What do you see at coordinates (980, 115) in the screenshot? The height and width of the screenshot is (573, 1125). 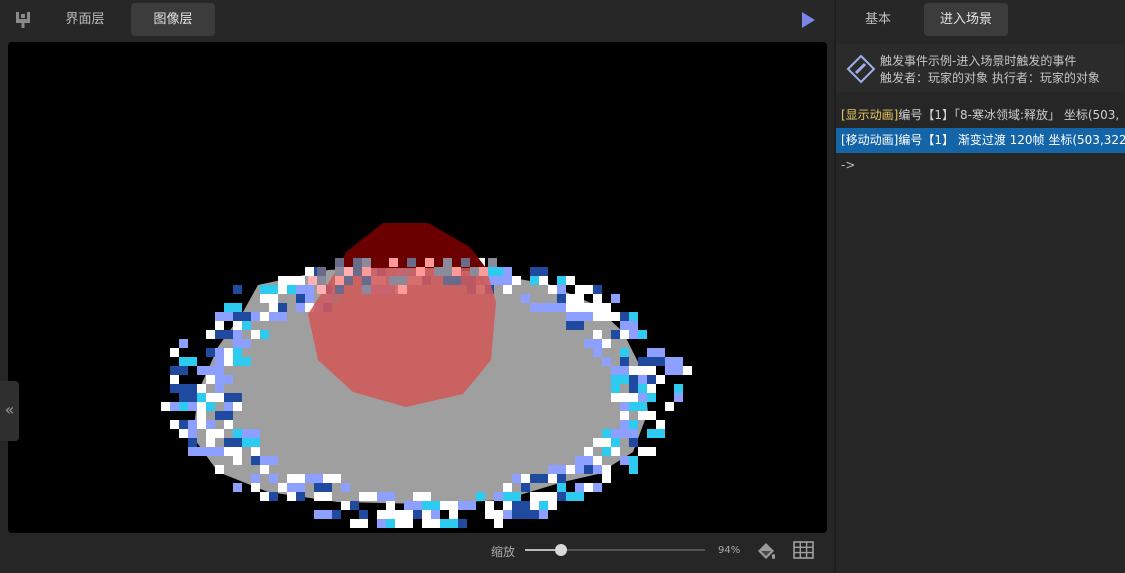 I see `command-row: [显示动画]编号【1】「8-寒冰领域:释放」 坐标(503,` at bounding box center [980, 115].